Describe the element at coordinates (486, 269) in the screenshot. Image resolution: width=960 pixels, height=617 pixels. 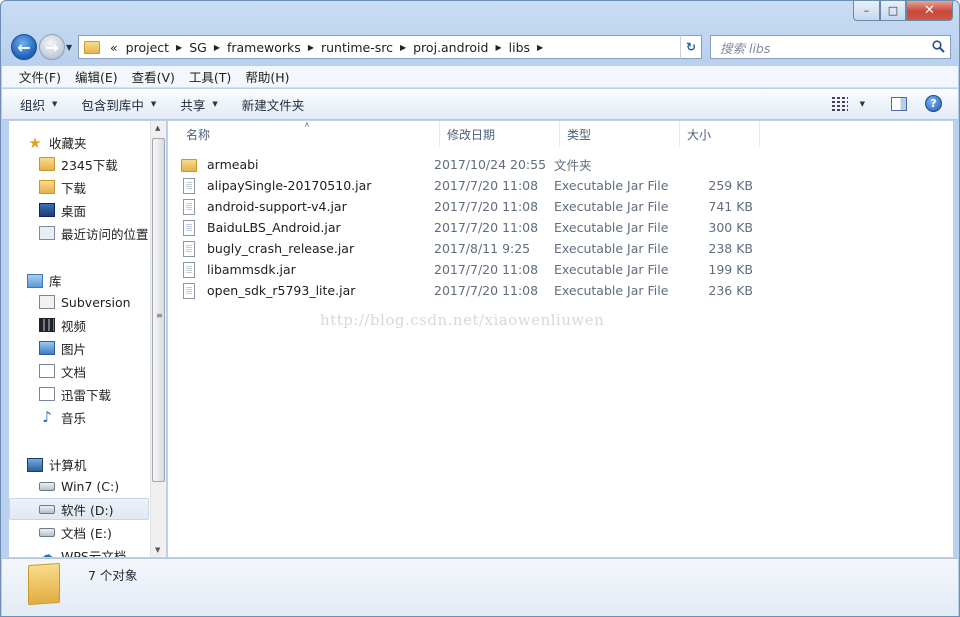
I see `file-date: 2017/7/20 11:08` at that location.